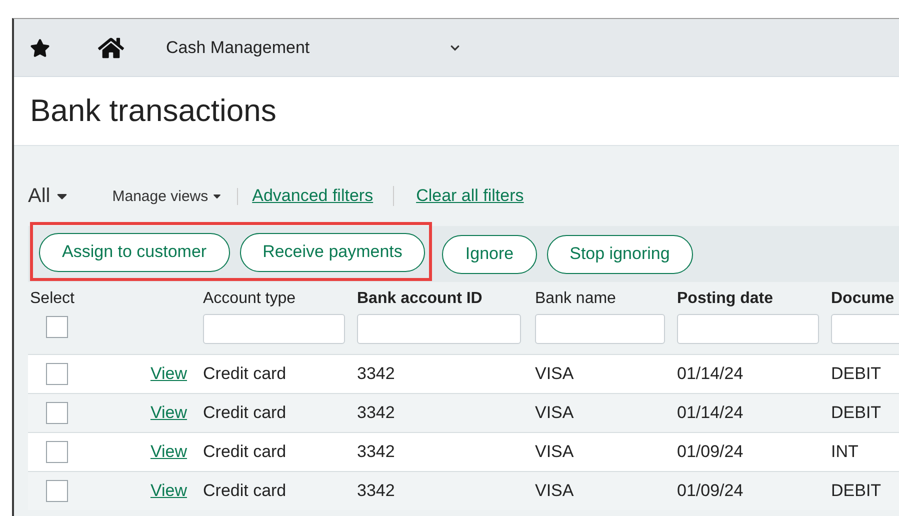 This screenshot has width=899, height=516. I want to click on action-button: Receive payments, so click(333, 252).